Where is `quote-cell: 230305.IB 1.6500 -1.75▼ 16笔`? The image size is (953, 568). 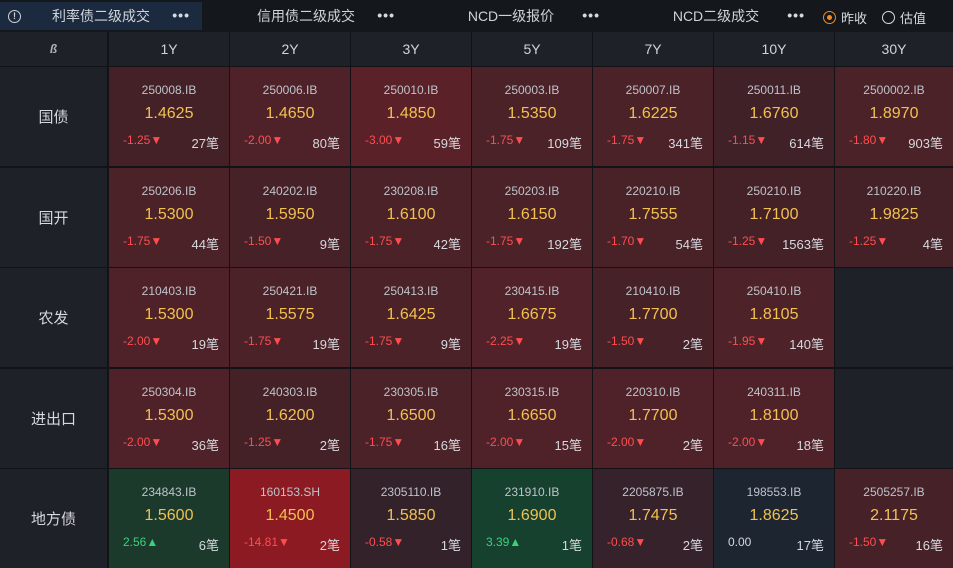
quote-cell: 230305.IB 1.6500 -1.75▼ 16笔 is located at coordinates (411, 418).